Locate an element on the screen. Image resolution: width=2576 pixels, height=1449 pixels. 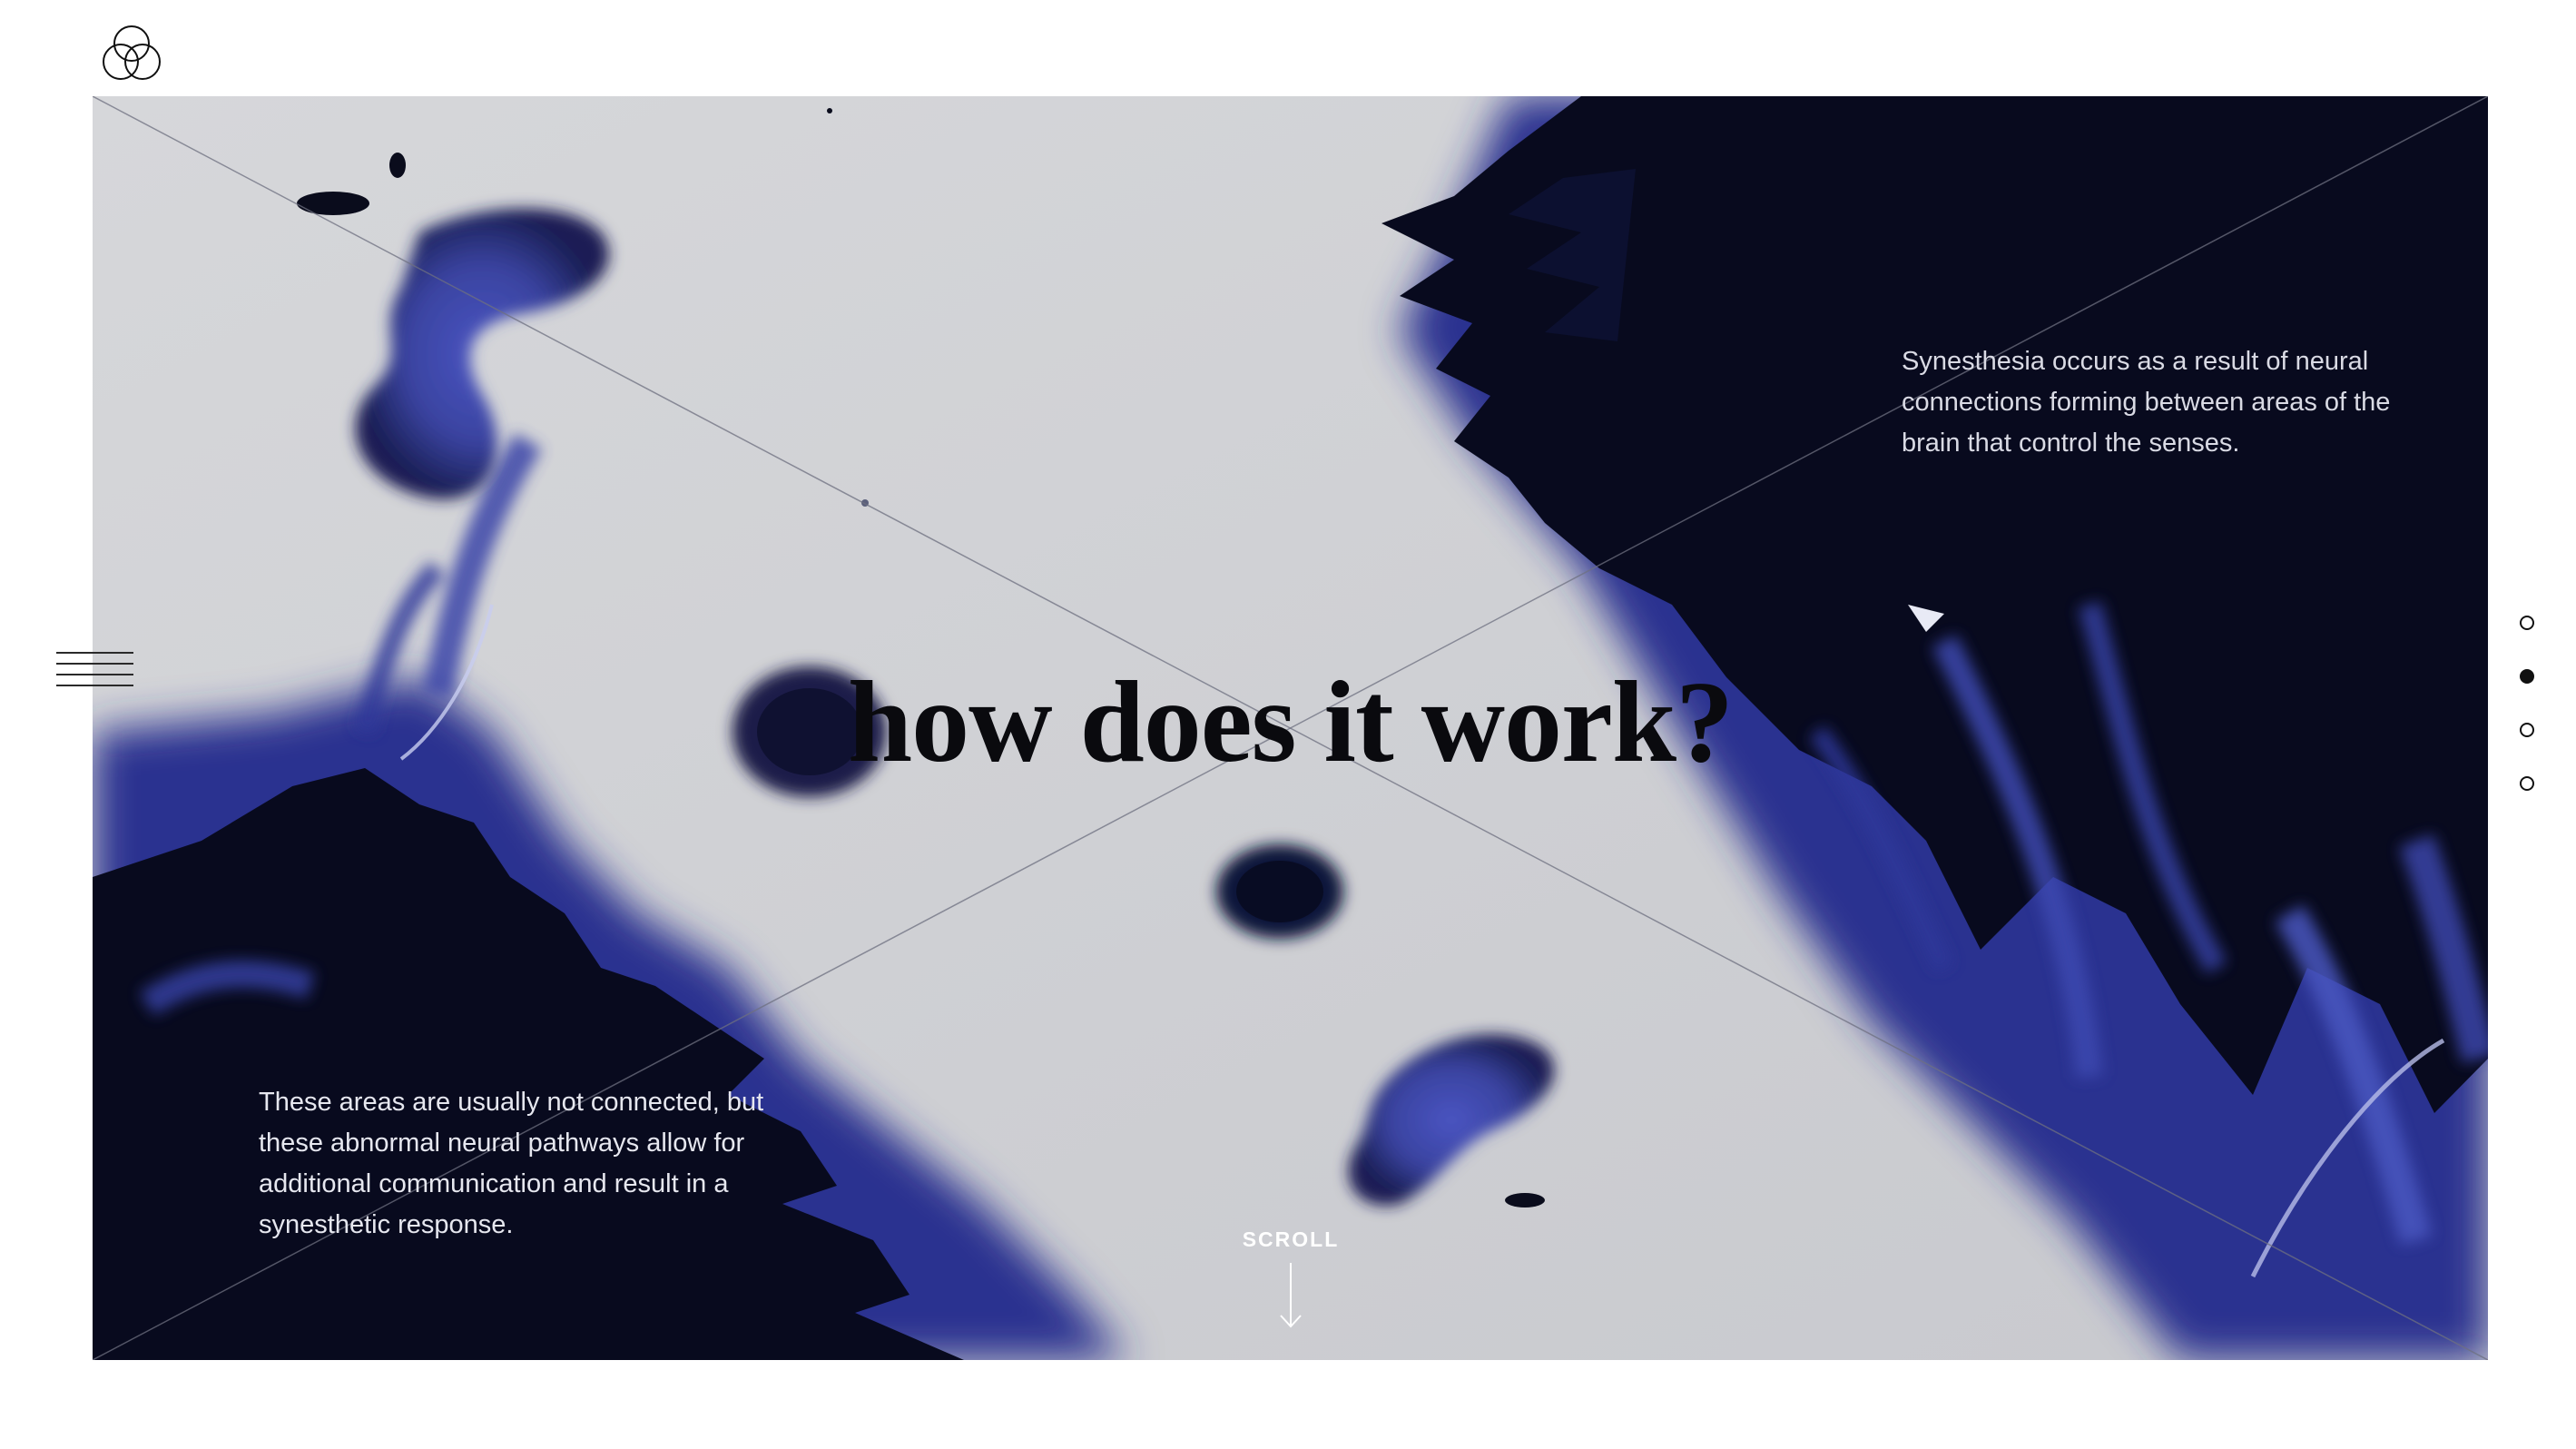
arrow-down-icon is located at coordinates (1291, 1295).